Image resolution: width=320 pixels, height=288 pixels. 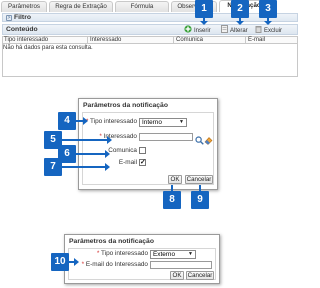 I want to click on tab-parametros: Parâmetros, so click(x=24, y=6).